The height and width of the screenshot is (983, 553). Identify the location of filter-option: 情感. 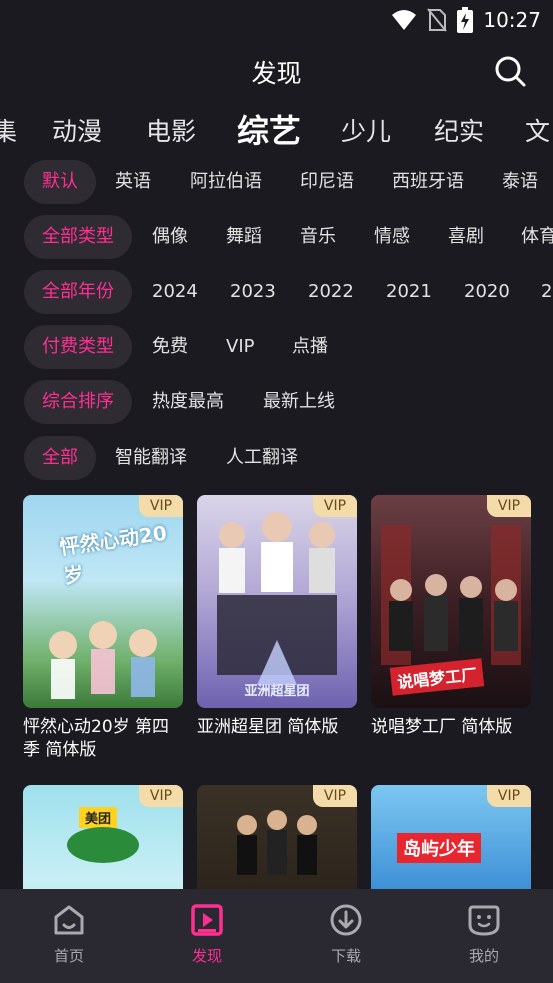
(392, 237).